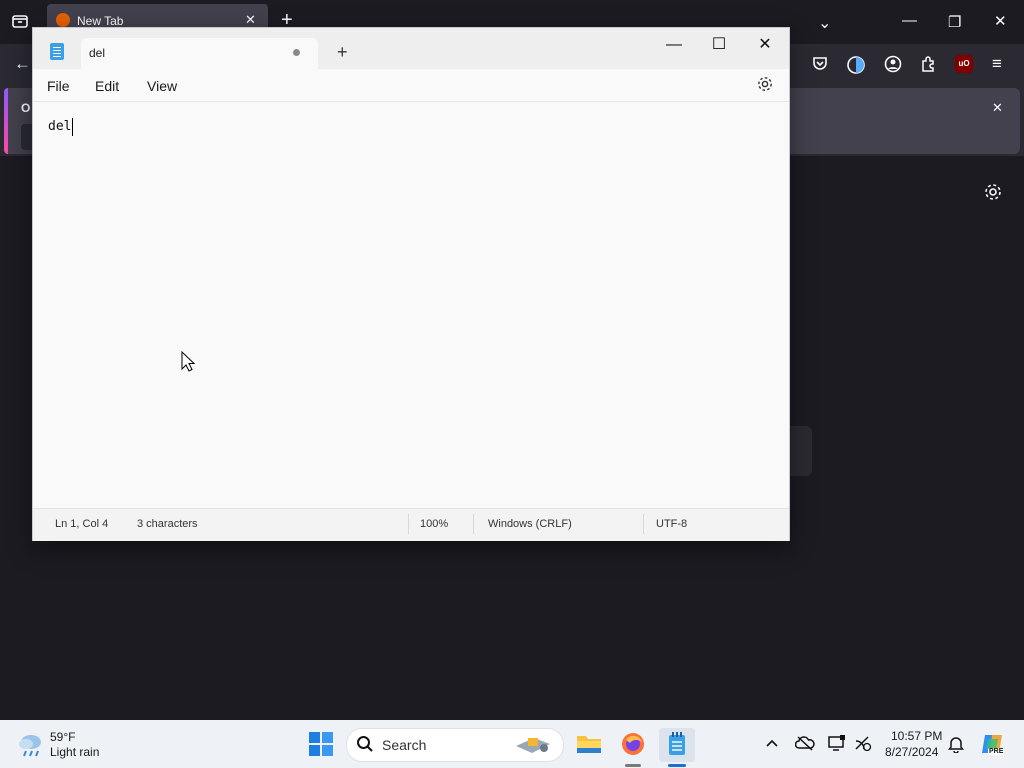  I want to click on menu-edit: Edit, so click(107, 86).